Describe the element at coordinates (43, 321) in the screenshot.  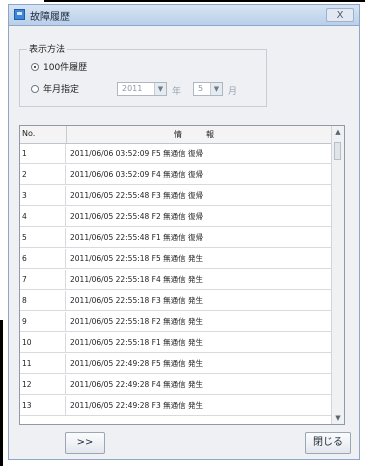
I see `row-number: 9` at that location.